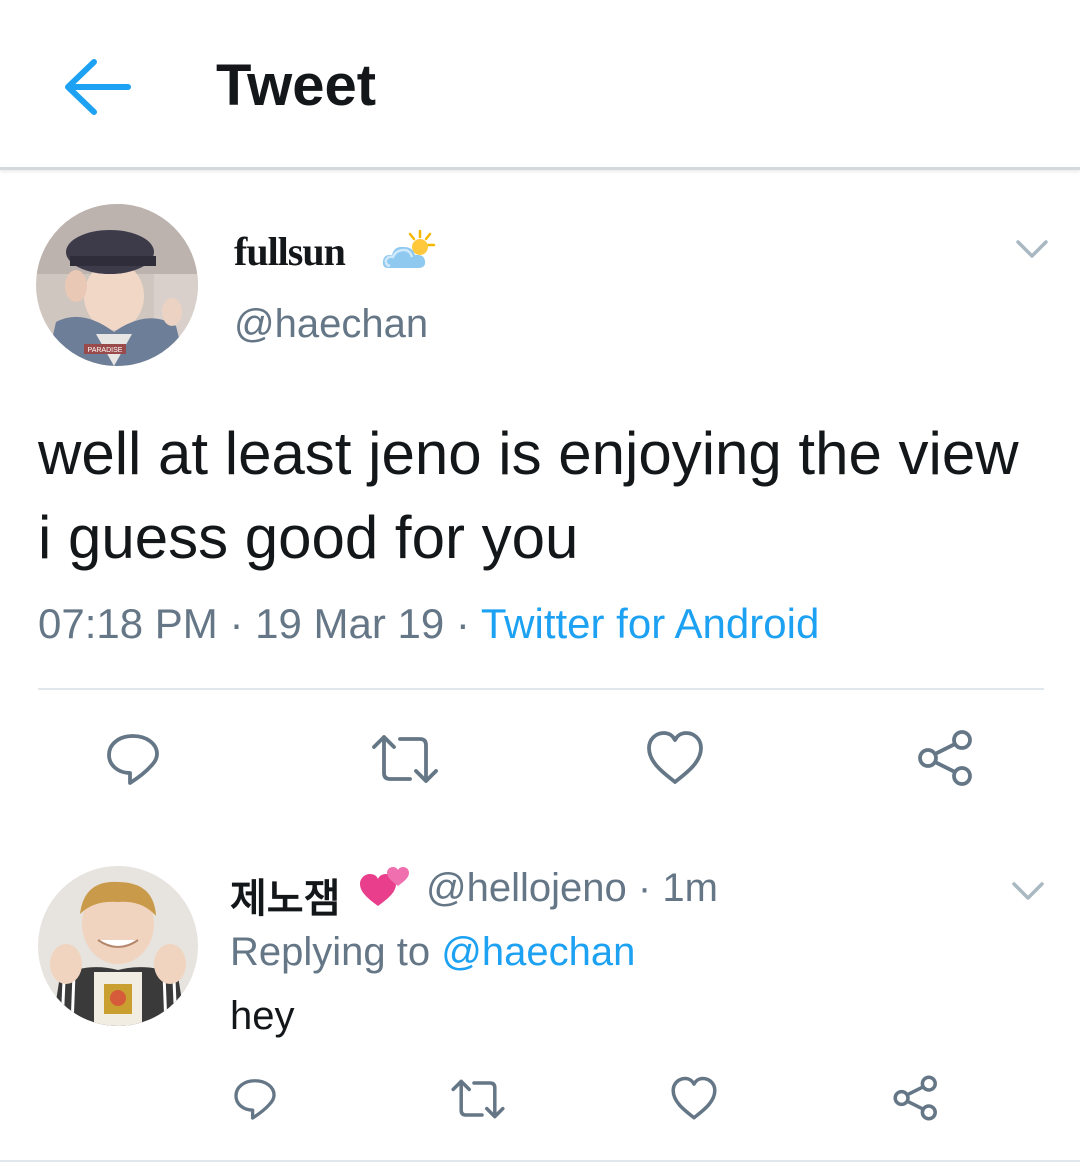 The width and height of the screenshot is (1080, 1168). I want to click on reply-button, so click(133, 759).